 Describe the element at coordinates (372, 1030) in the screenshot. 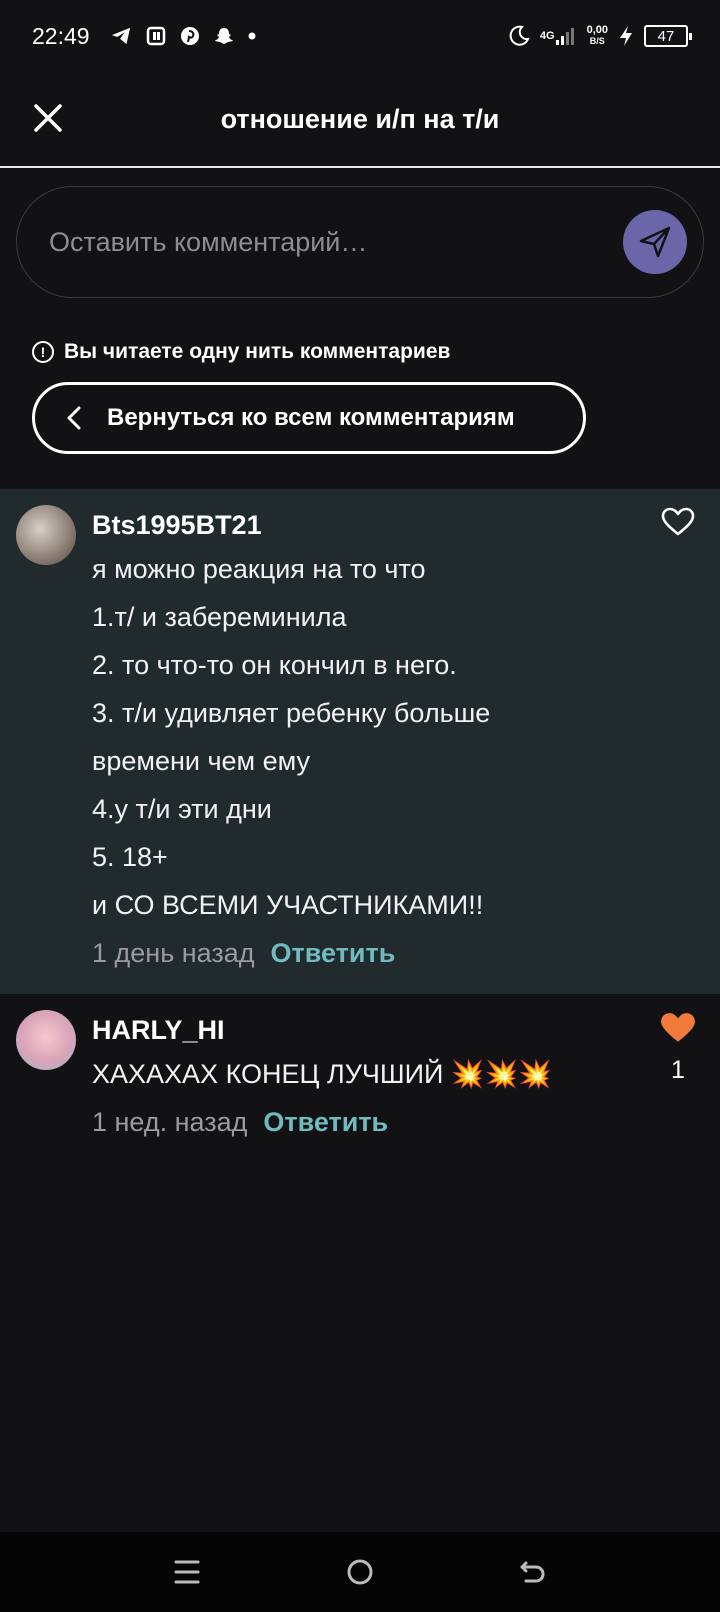

I see `comment-username: HARLY_HI` at that location.